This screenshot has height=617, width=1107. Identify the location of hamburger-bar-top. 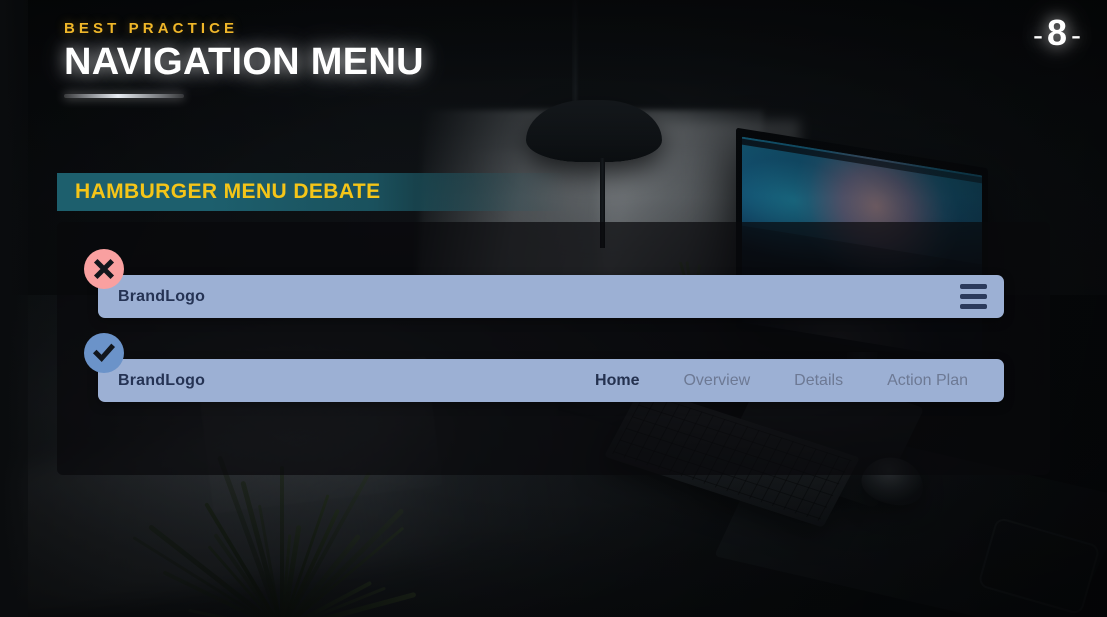
(973, 286).